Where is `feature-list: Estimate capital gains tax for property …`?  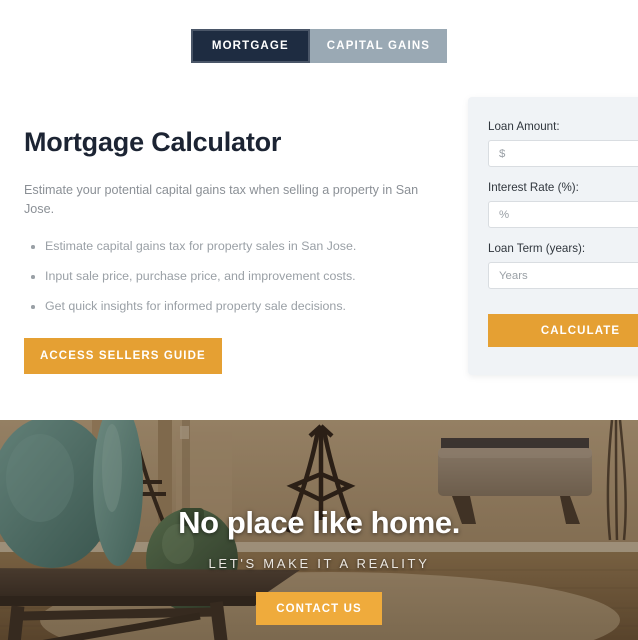
feature-list: Estimate capital gains tax for property … is located at coordinates (234, 277).